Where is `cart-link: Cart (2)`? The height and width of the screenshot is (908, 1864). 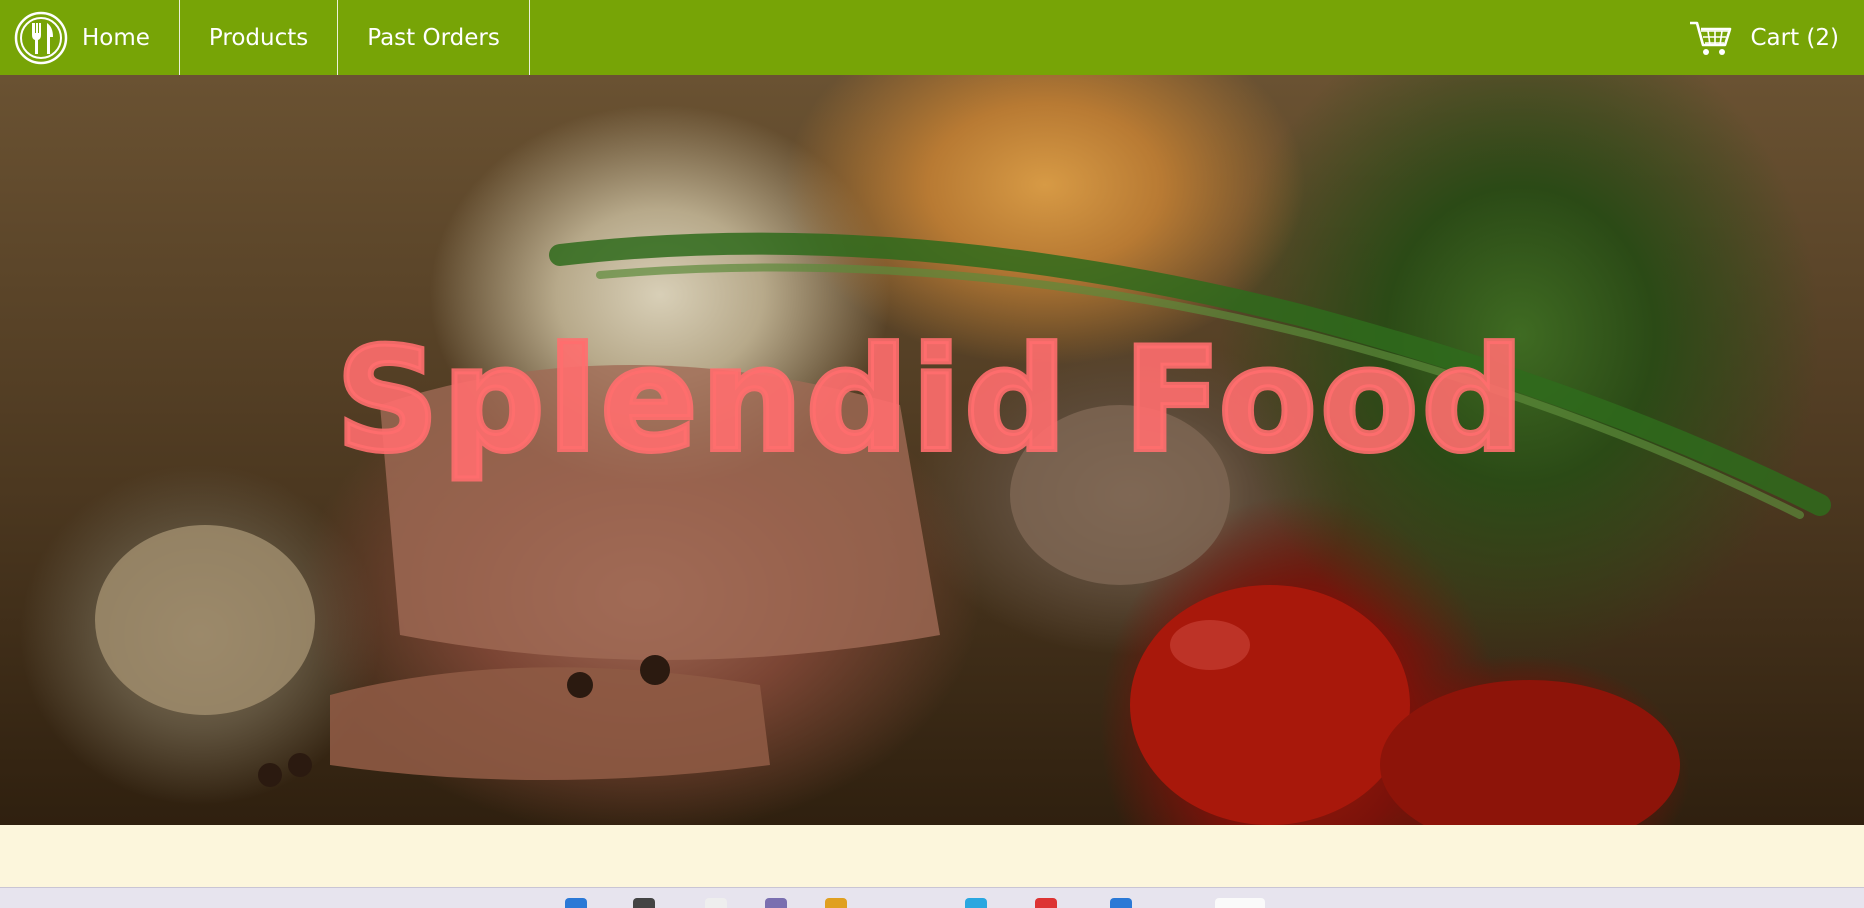
cart-link: Cart (2) is located at coordinates (1776, 37).